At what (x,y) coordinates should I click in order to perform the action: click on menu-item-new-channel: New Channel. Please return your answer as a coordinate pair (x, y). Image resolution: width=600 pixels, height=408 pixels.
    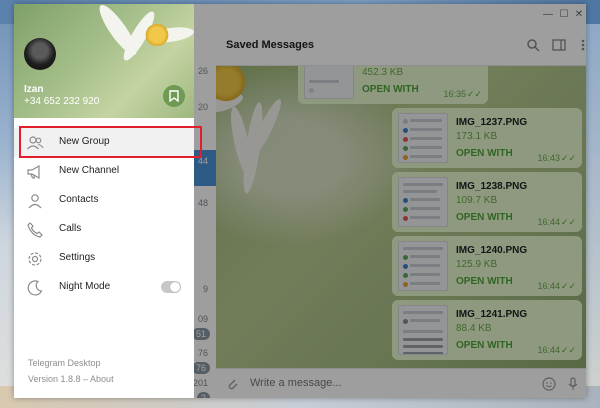
    Looking at the image, I should click on (104, 171).